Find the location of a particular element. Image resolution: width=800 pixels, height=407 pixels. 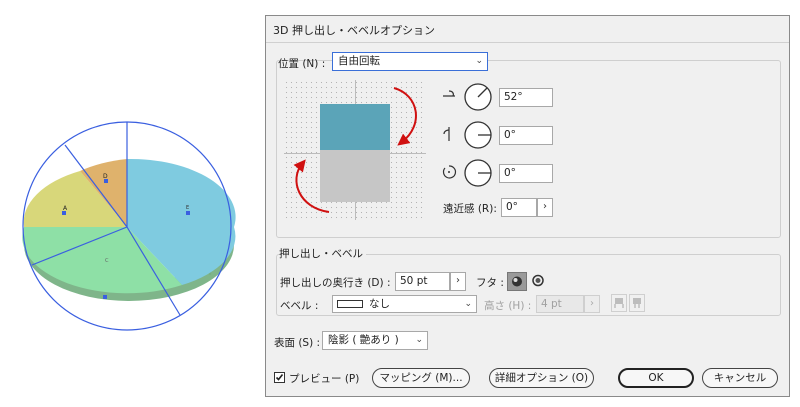

bevel-label: ベベル : is located at coordinates (299, 306).